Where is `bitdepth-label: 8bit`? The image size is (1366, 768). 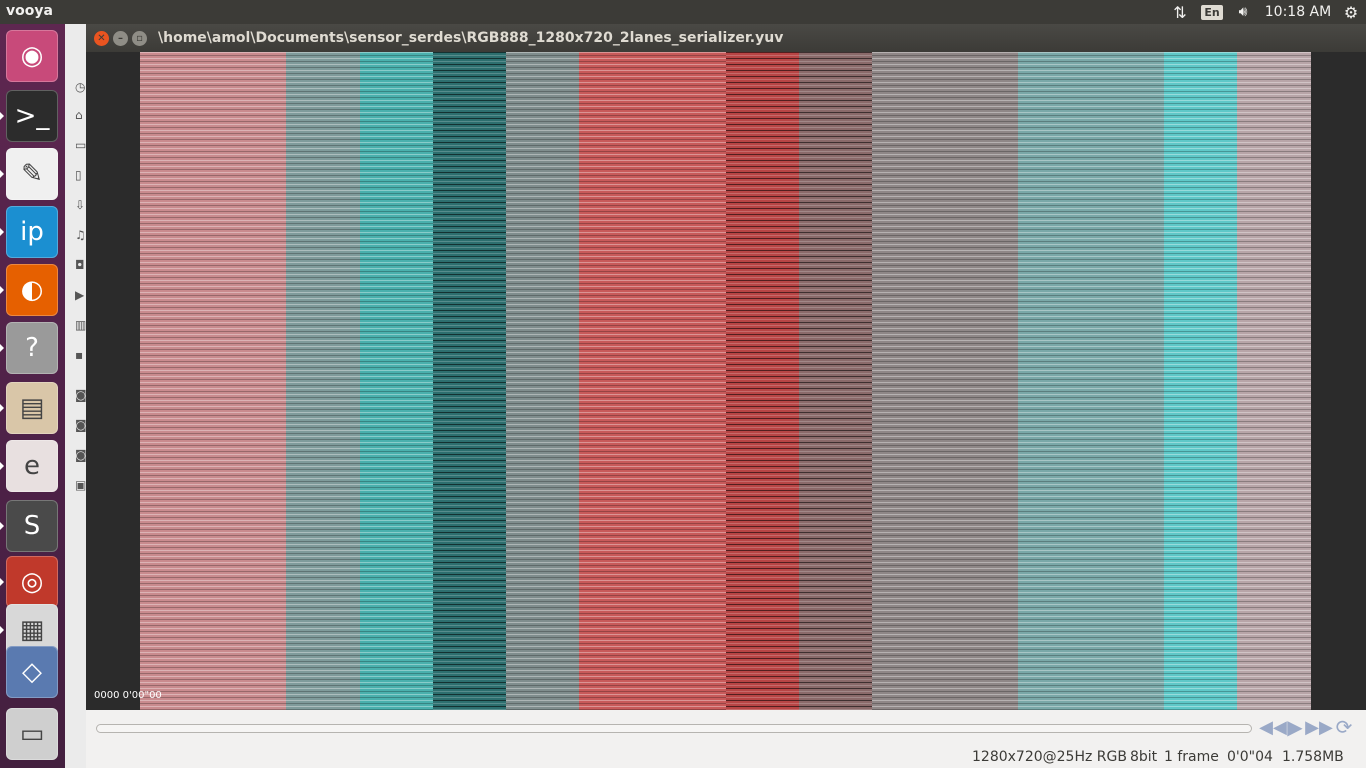
bitdepth-label: 8bit is located at coordinates (1144, 757).